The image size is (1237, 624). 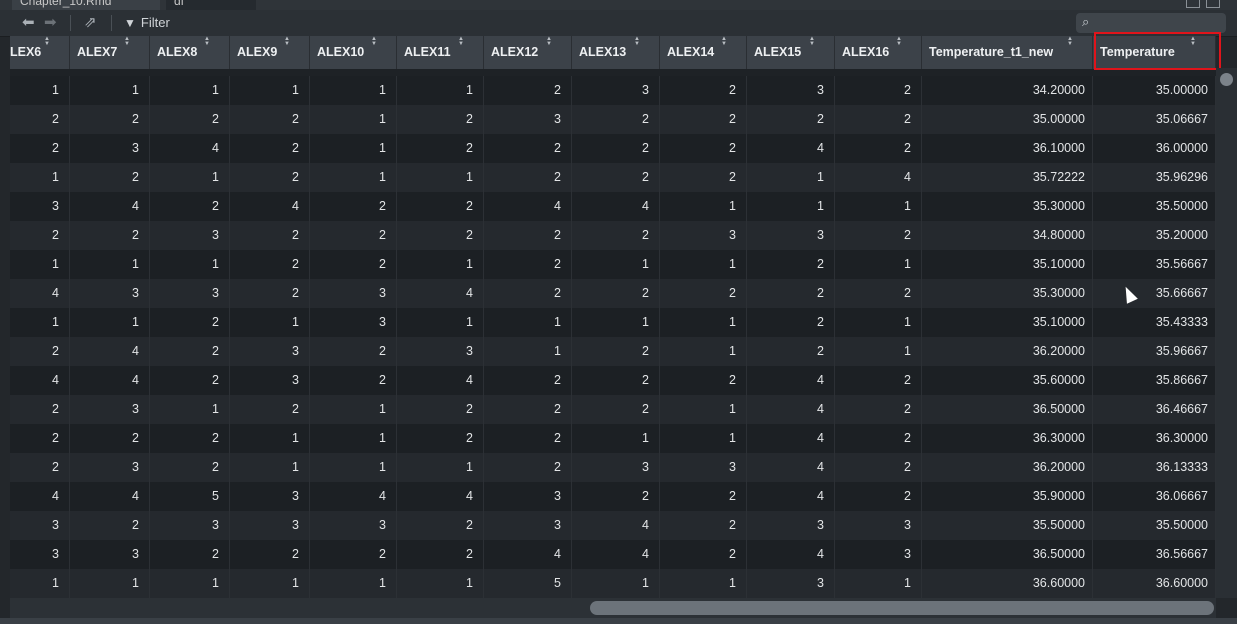 I want to click on table-row: 4 3 3 2 3 4 2 2 2 2 2 35.30000 35.66667, so click(x=613, y=293).